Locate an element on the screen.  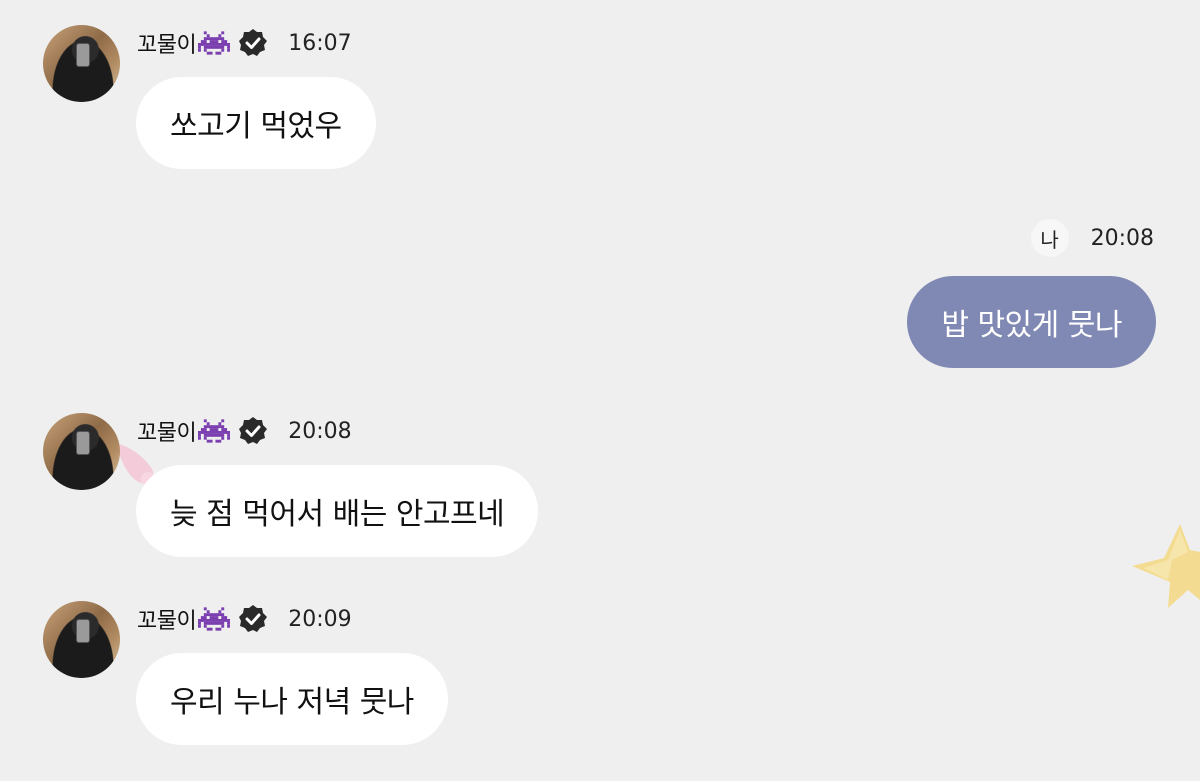
message-bubble: 우리 누나 저녁 뭇나 is located at coordinates (292, 699).